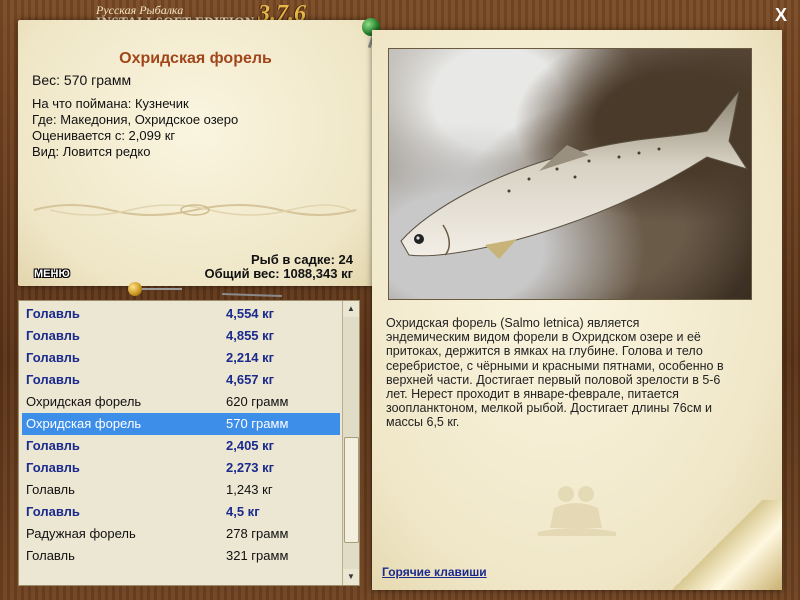  I want to click on list-item: Голавль 4,554 кг, so click(181, 314).